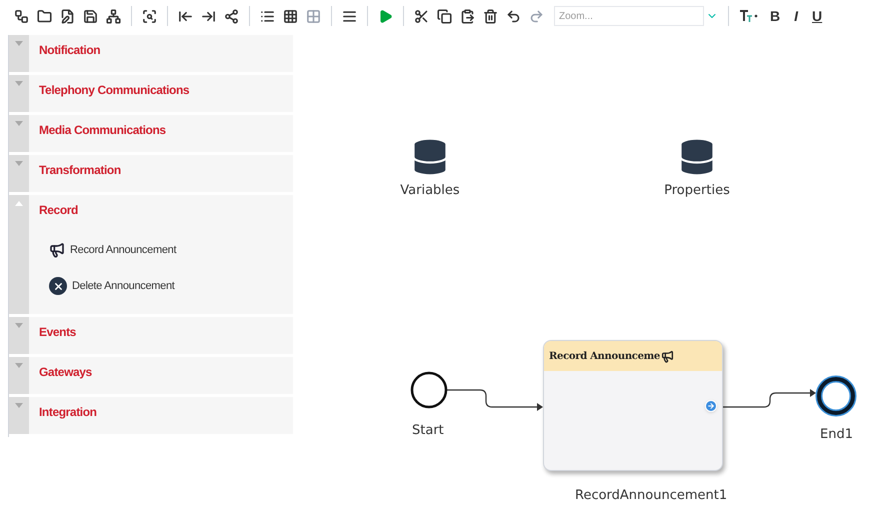 This screenshot has height=515, width=873. What do you see at coordinates (161, 213) in the screenshot?
I see `section-title: Record` at bounding box center [161, 213].